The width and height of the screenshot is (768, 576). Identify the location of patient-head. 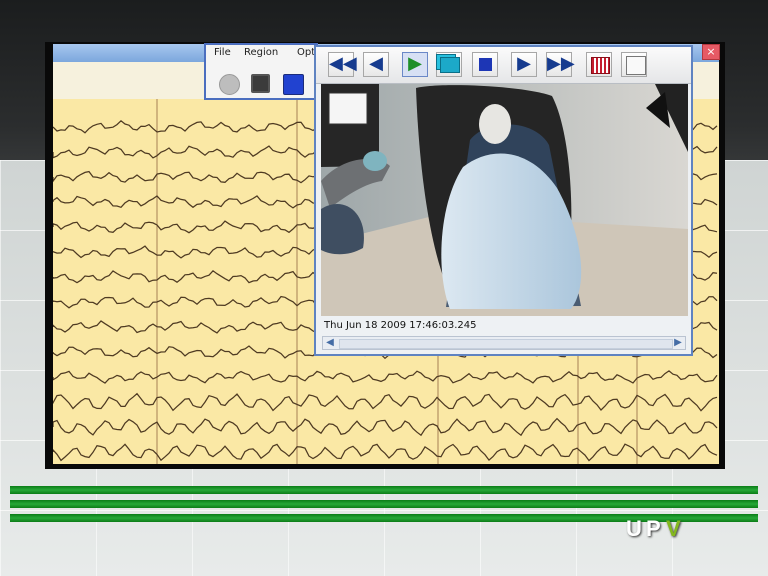
(495, 124).